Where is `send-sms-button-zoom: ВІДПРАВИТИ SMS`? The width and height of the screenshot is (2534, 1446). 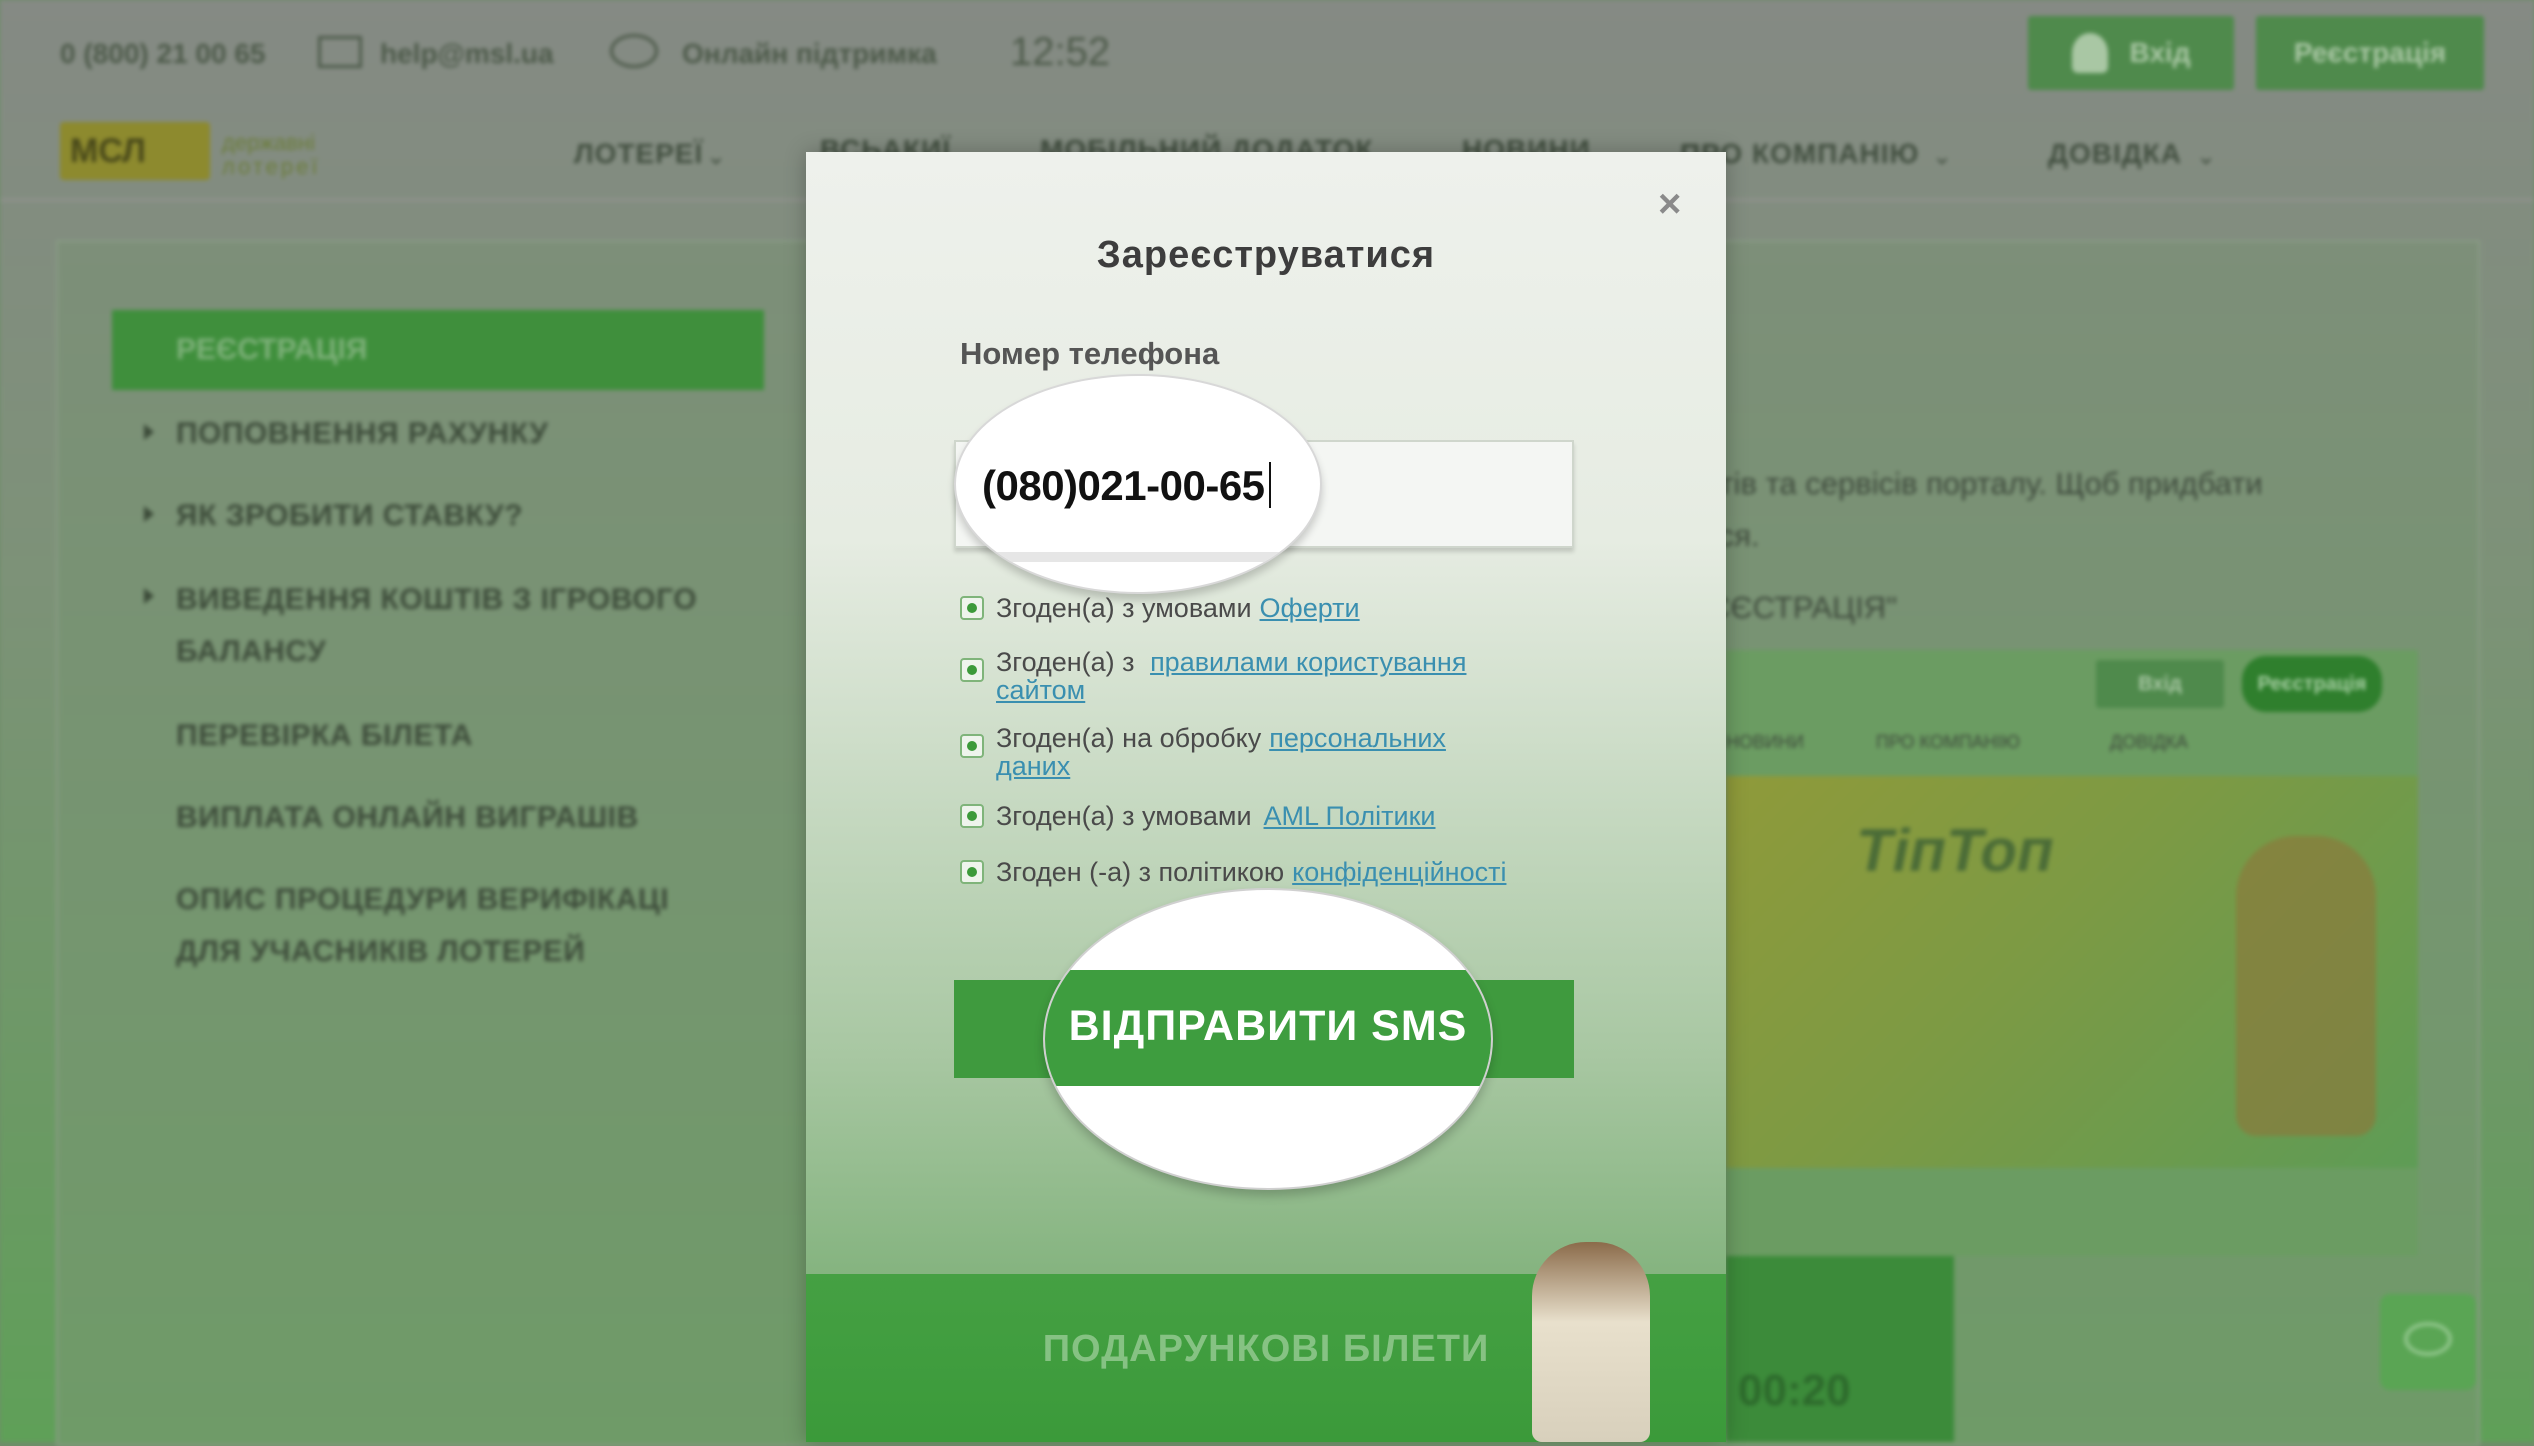 send-sms-button-zoom: ВІДПРАВИТИ SMS is located at coordinates (1268, 1039).